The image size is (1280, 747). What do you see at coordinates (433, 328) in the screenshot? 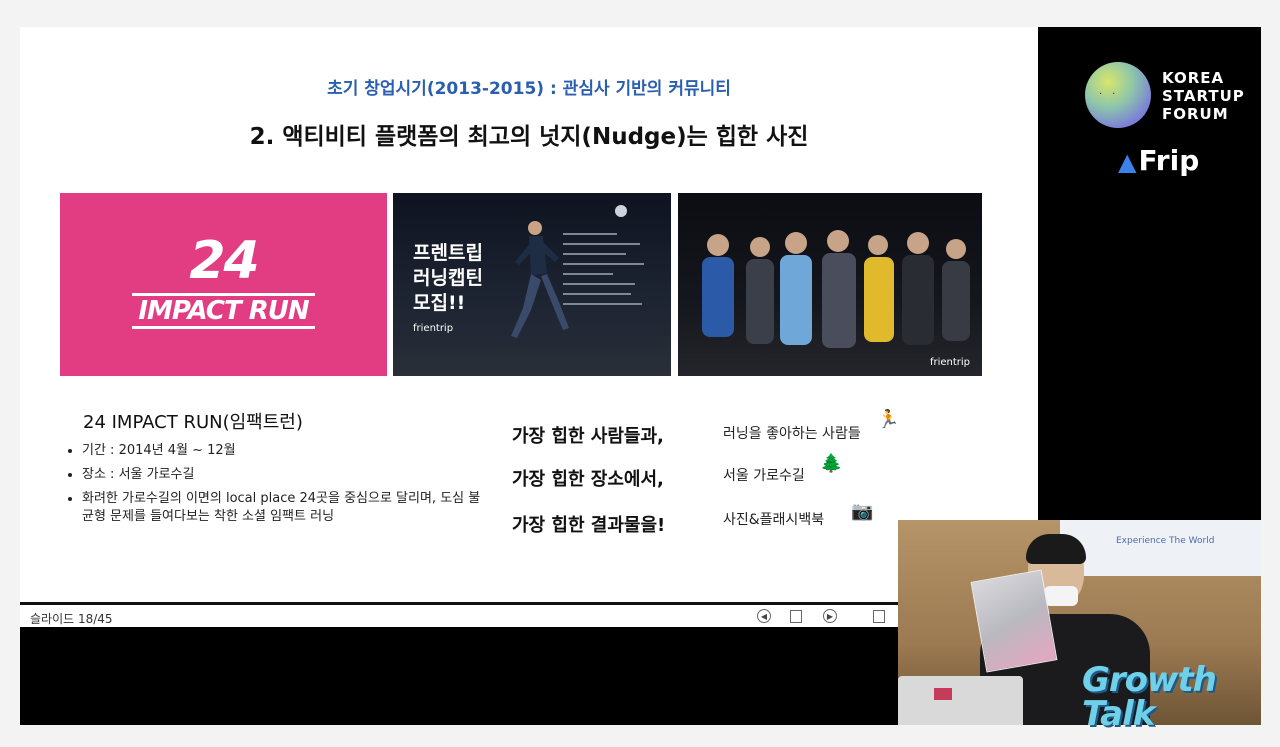
I see `poster-brand-label: frientrip` at bounding box center [433, 328].